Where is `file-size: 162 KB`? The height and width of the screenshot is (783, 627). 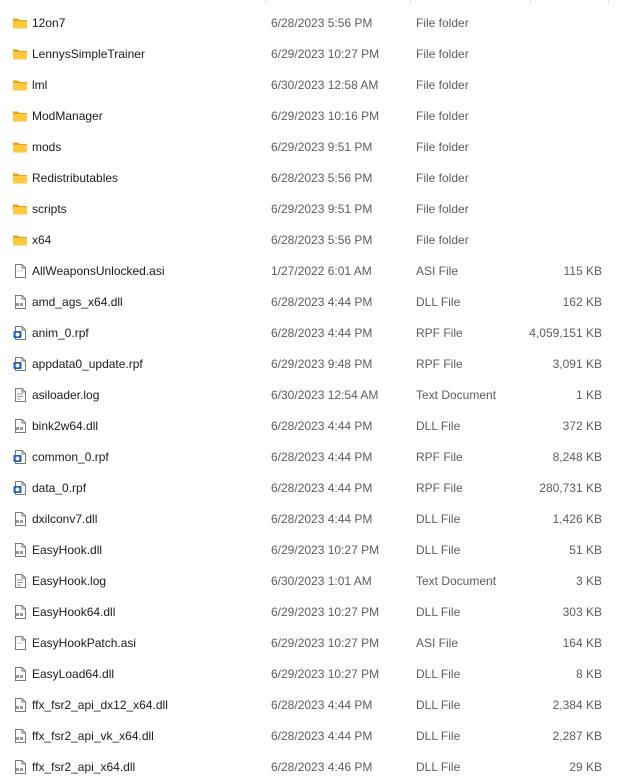
file-size: 162 KB is located at coordinates (582, 302).